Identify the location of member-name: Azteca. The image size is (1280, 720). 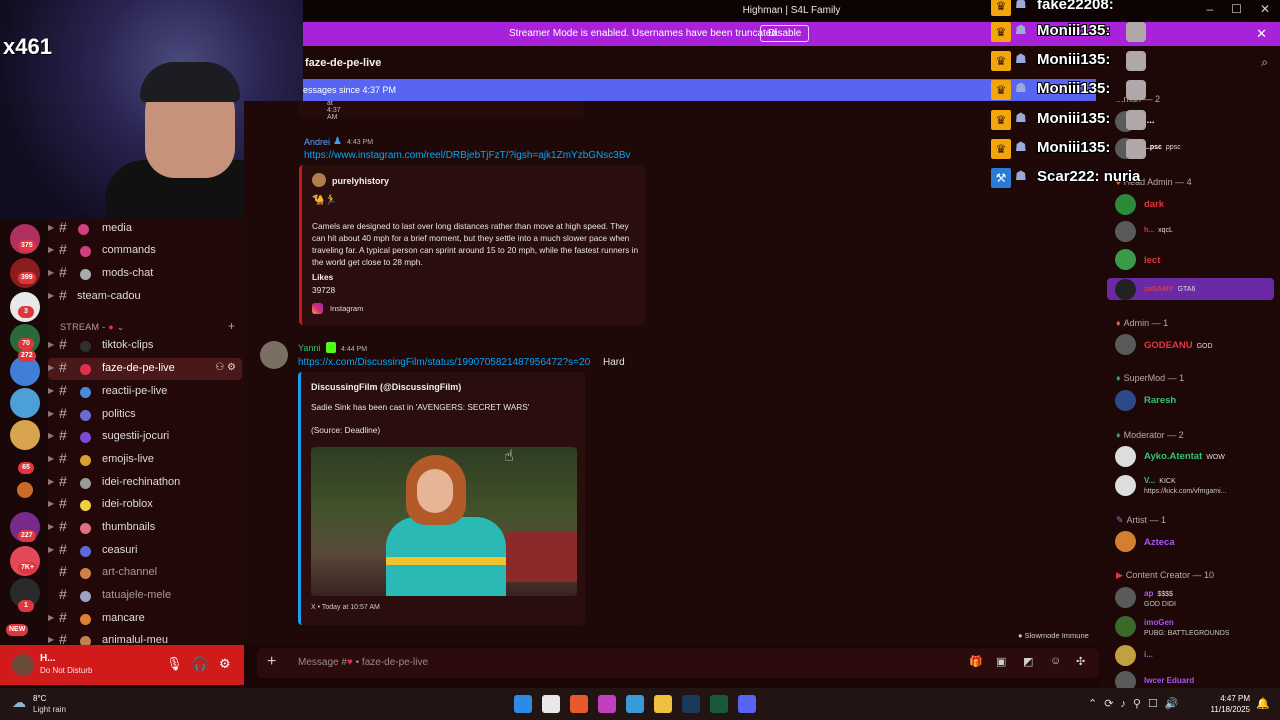
(1159, 542).